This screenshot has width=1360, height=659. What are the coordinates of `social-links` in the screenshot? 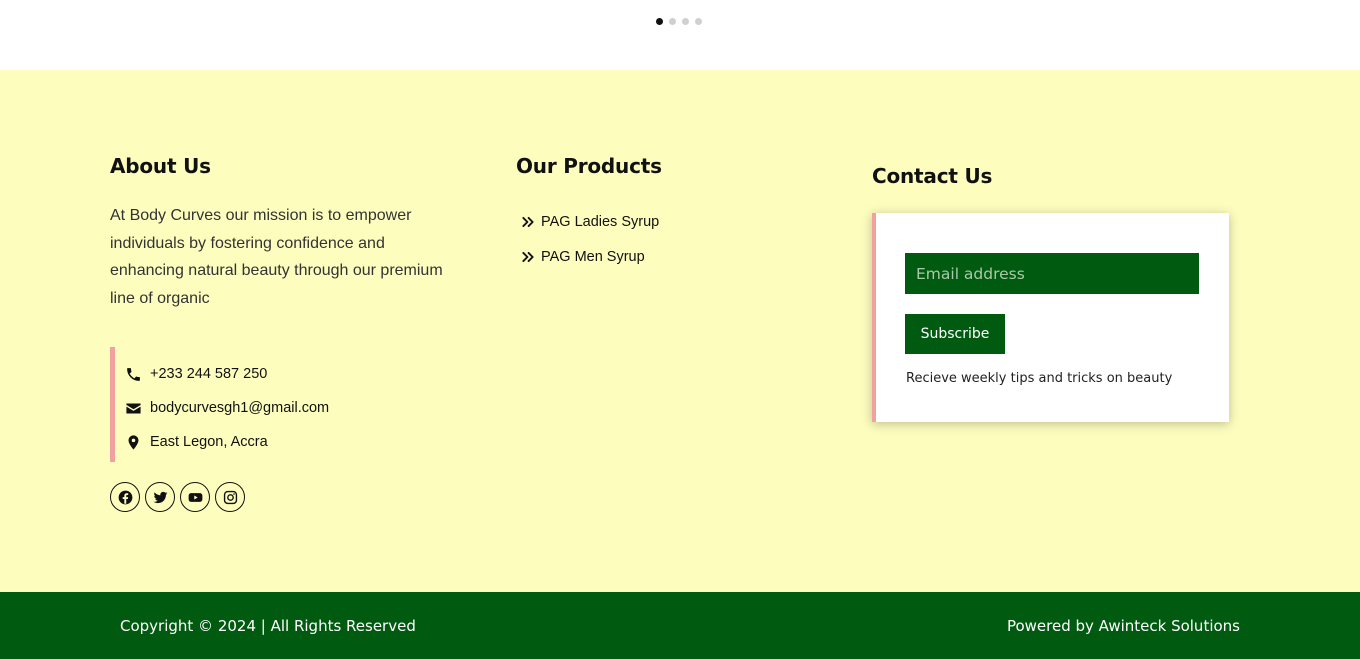 It's located at (177, 497).